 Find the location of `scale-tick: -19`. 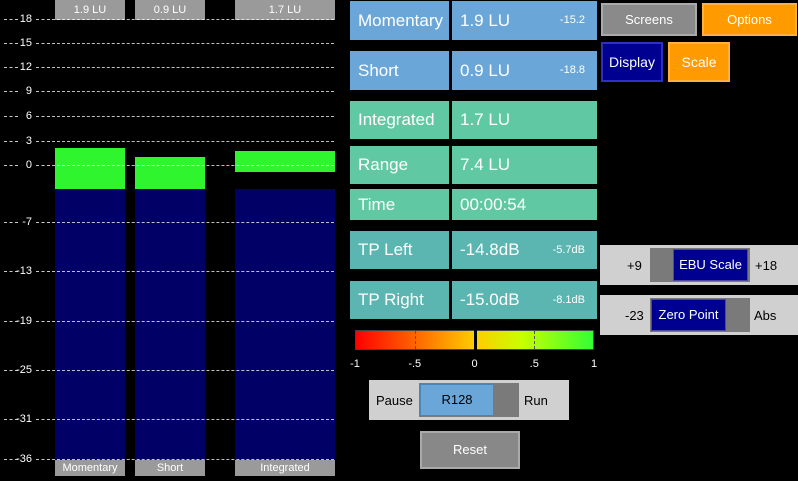

scale-tick: -19 is located at coordinates (25, 324).